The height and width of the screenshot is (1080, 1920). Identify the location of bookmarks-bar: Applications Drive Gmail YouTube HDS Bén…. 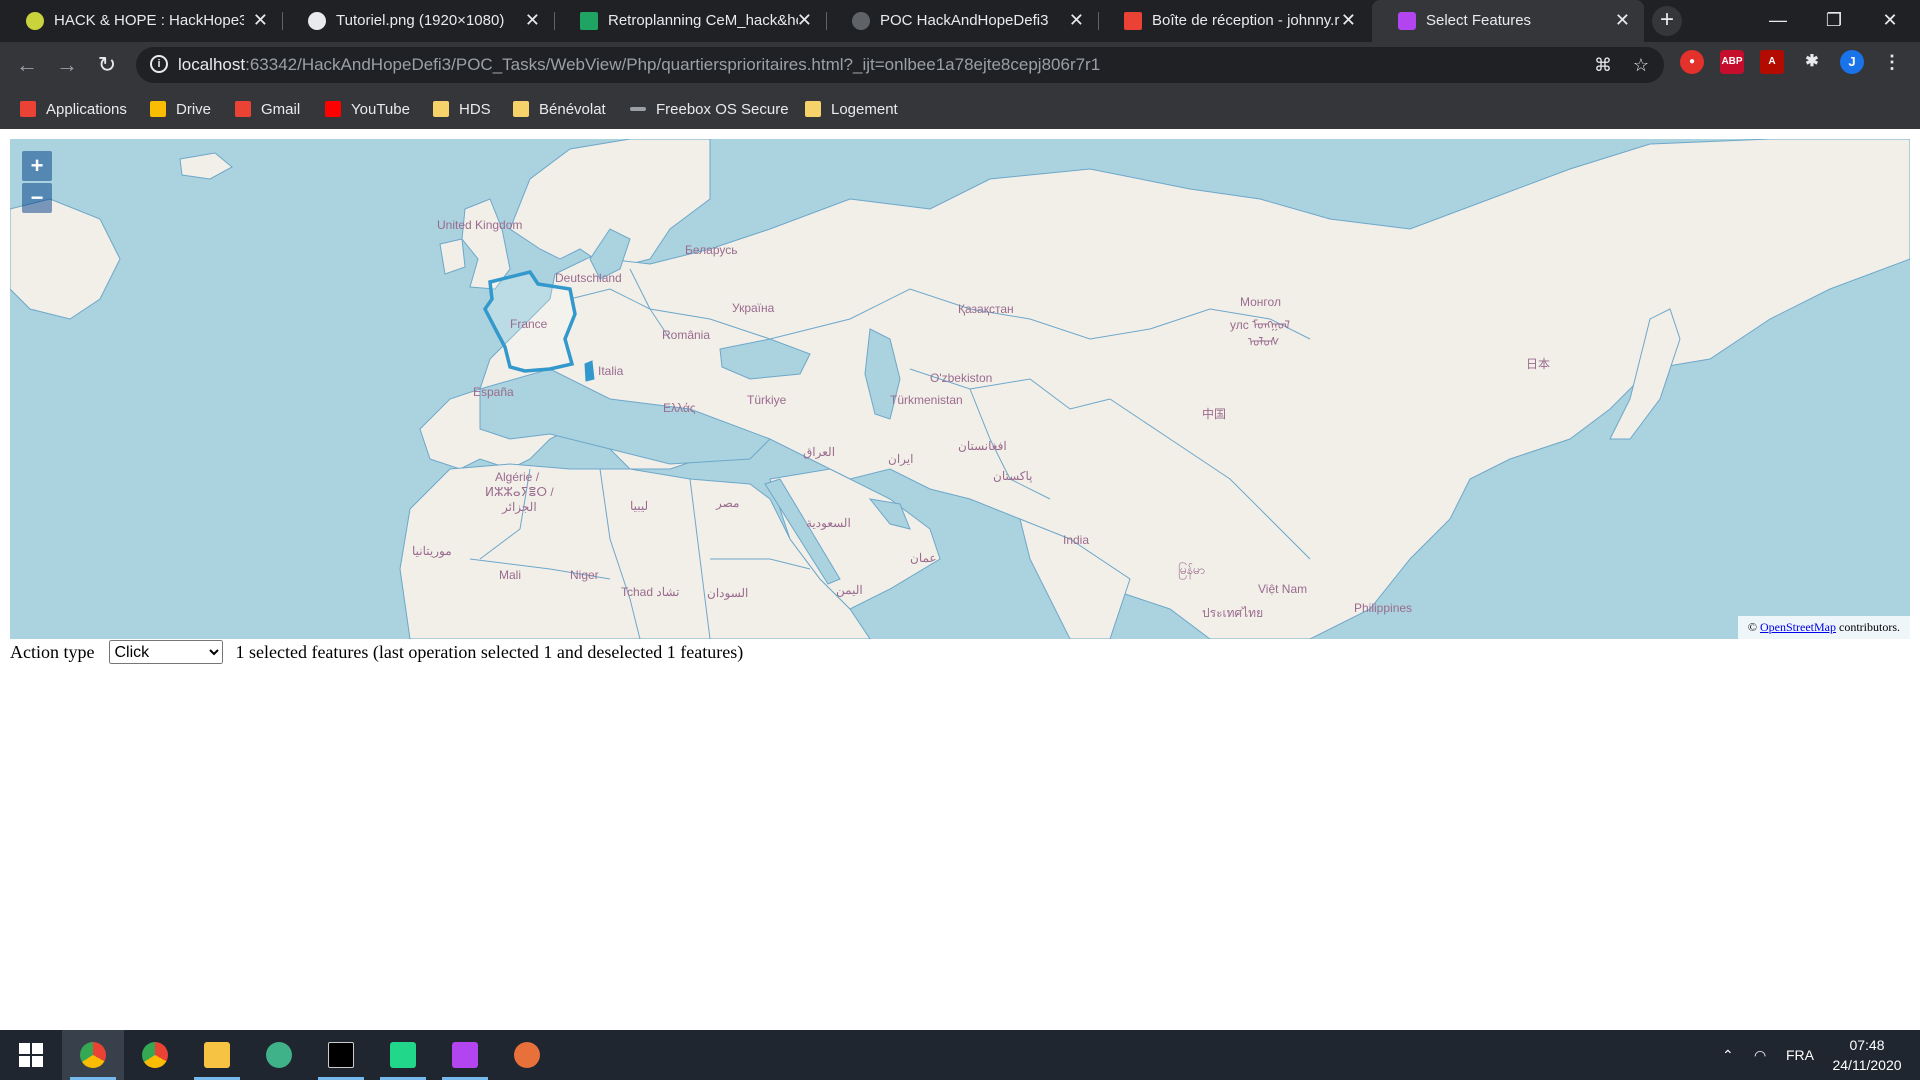
(960, 108).